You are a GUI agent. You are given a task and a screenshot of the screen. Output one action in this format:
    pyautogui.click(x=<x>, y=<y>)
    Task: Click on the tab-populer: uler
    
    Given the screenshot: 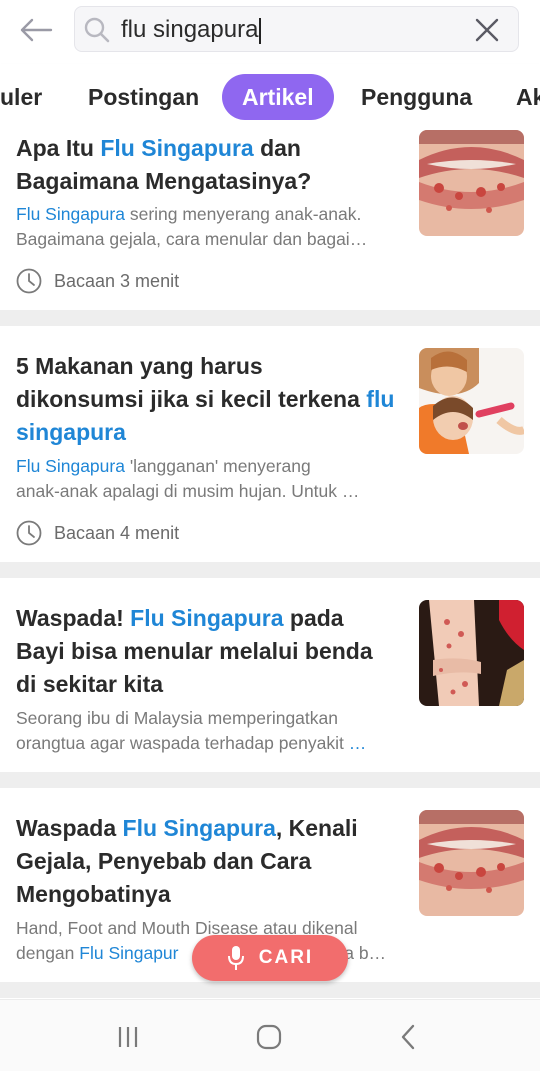 What is the action you would take?
    pyautogui.click(x=21, y=97)
    